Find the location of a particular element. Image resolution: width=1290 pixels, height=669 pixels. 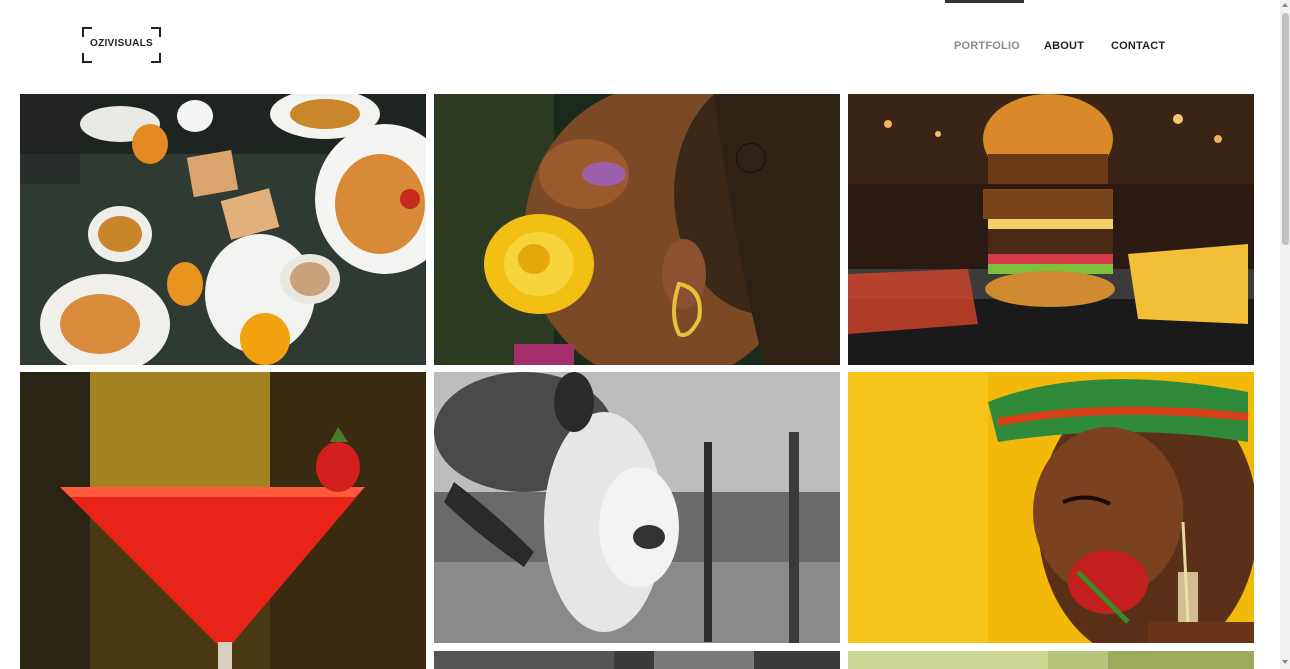

cocktail-image is located at coordinates (223, 520).